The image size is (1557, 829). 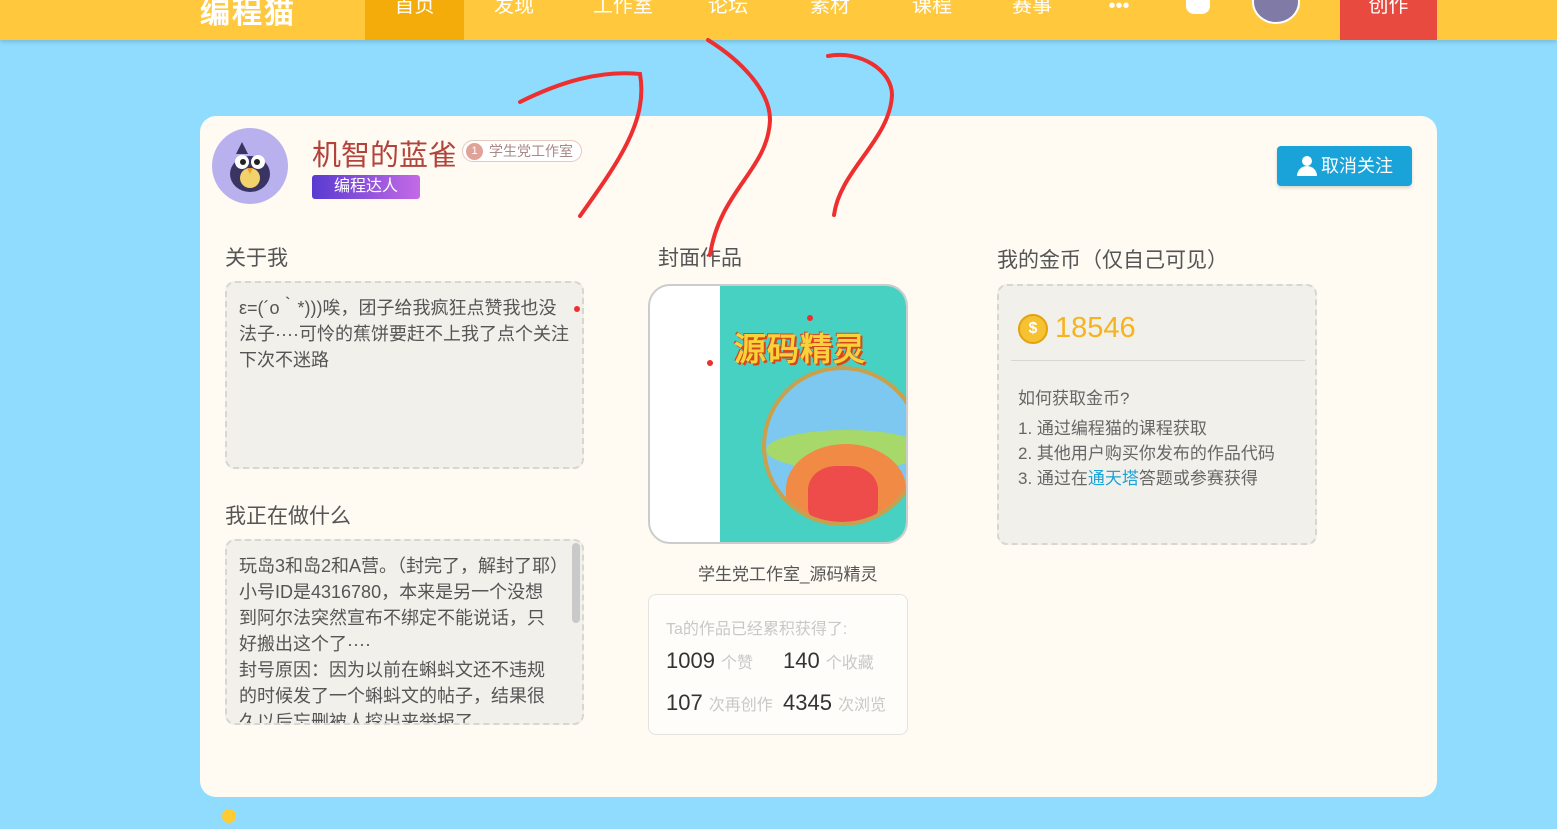 What do you see at coordinates (1033, 329) in the screenshot?
I see `coin-icon: $` at bounding box center [1033, 329].